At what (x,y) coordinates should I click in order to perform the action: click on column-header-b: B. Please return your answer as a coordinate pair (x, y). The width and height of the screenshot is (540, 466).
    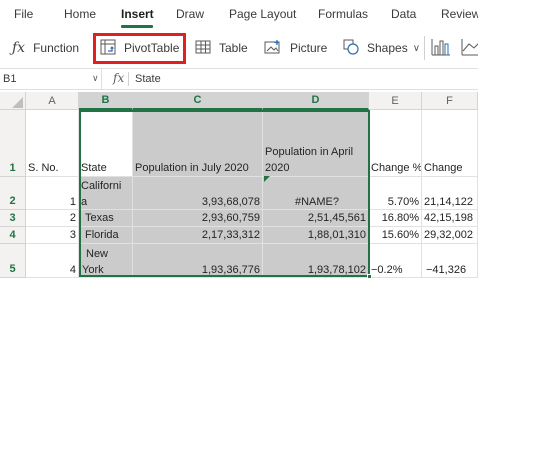
    Looking at the image, I should click on (106, 101).